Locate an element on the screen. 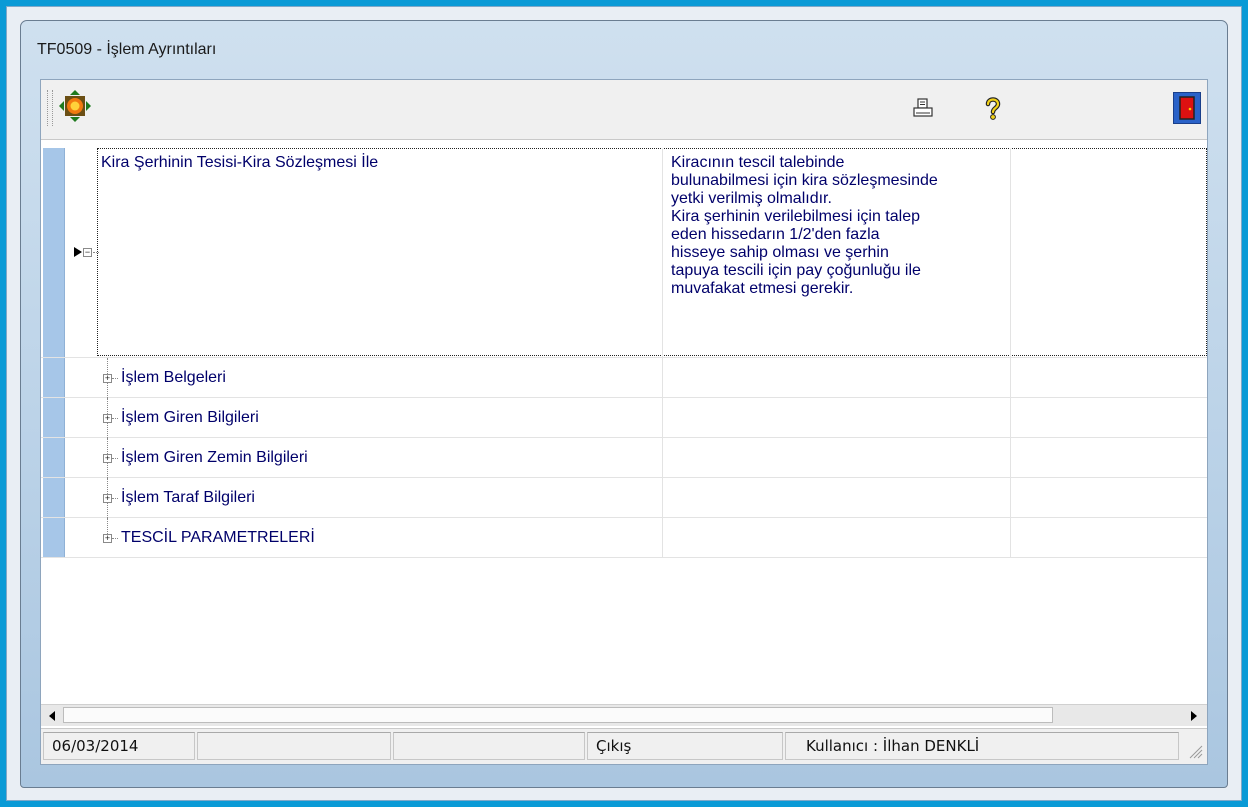 The height and width of the screenshot is (807, 1248). operation-title-cell: Kira Şerhinin Tesisi-Kira Sözleşmesi İle is located at coordinates (380, 252).